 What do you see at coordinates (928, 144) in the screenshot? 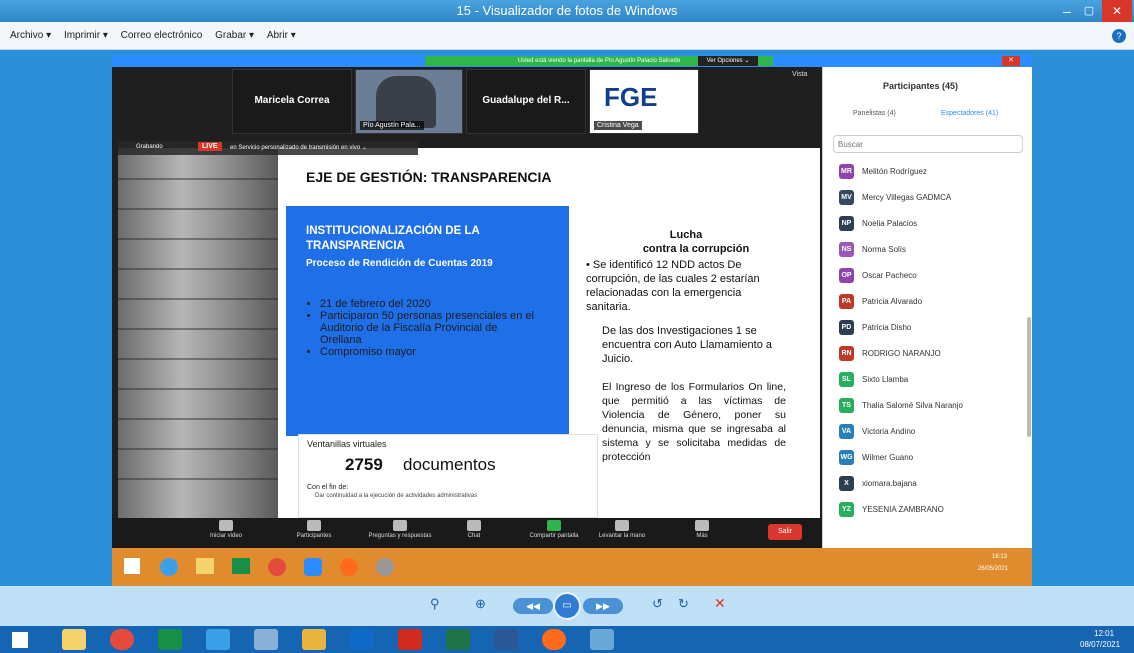
I see `search-input` at bounding box center [928, 144].